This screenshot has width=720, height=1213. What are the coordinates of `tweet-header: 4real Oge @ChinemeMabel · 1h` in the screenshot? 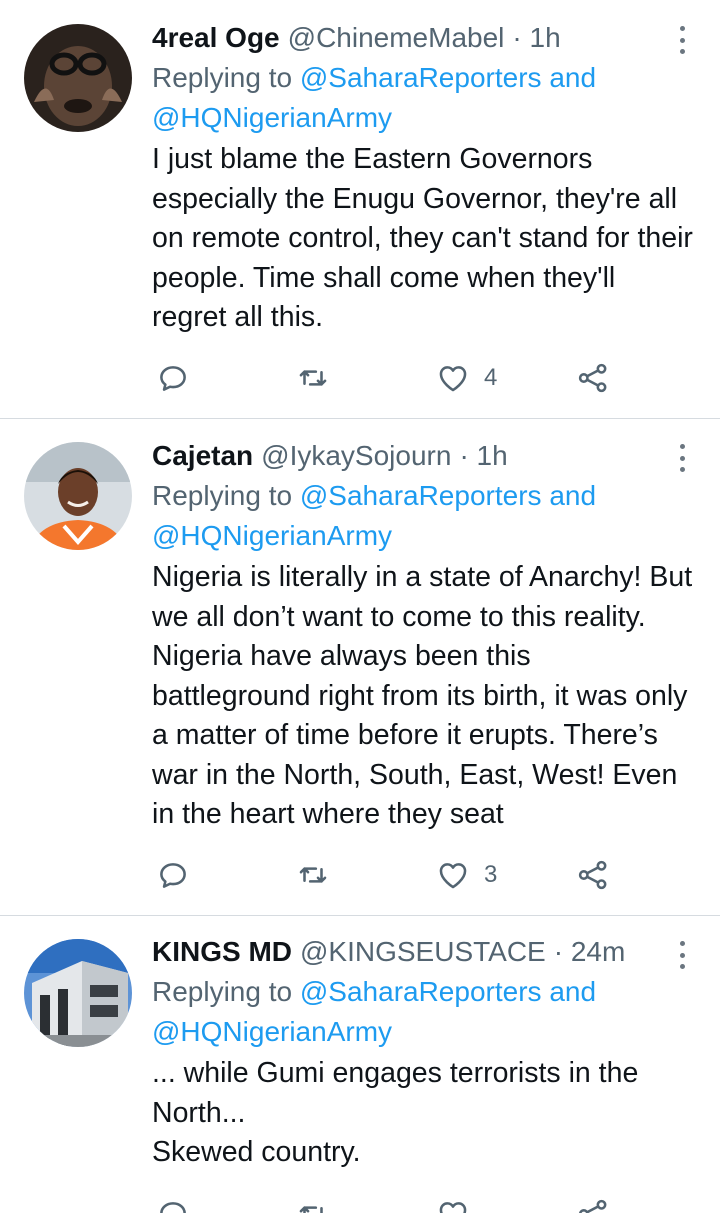 It's located at (424, 38).